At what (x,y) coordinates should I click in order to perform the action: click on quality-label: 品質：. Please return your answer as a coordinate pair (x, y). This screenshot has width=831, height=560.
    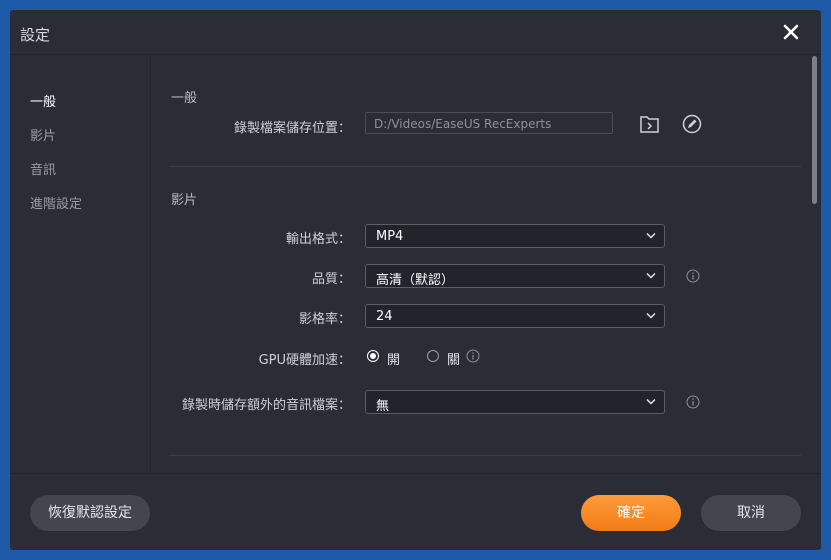
    Looking at the image, I should click on (331, 279).